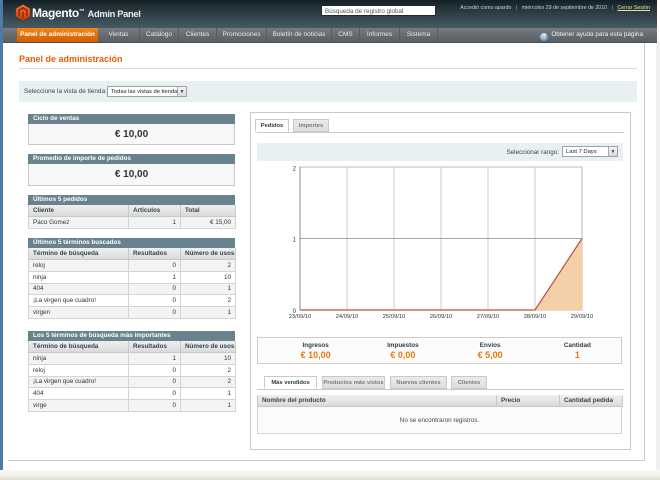 Image resolution: width=660 pixels, height=480 pixels. Describe the element at coordinates (347, 317) in the screenshot. I see `svg-text: 24/09/10` at that location.